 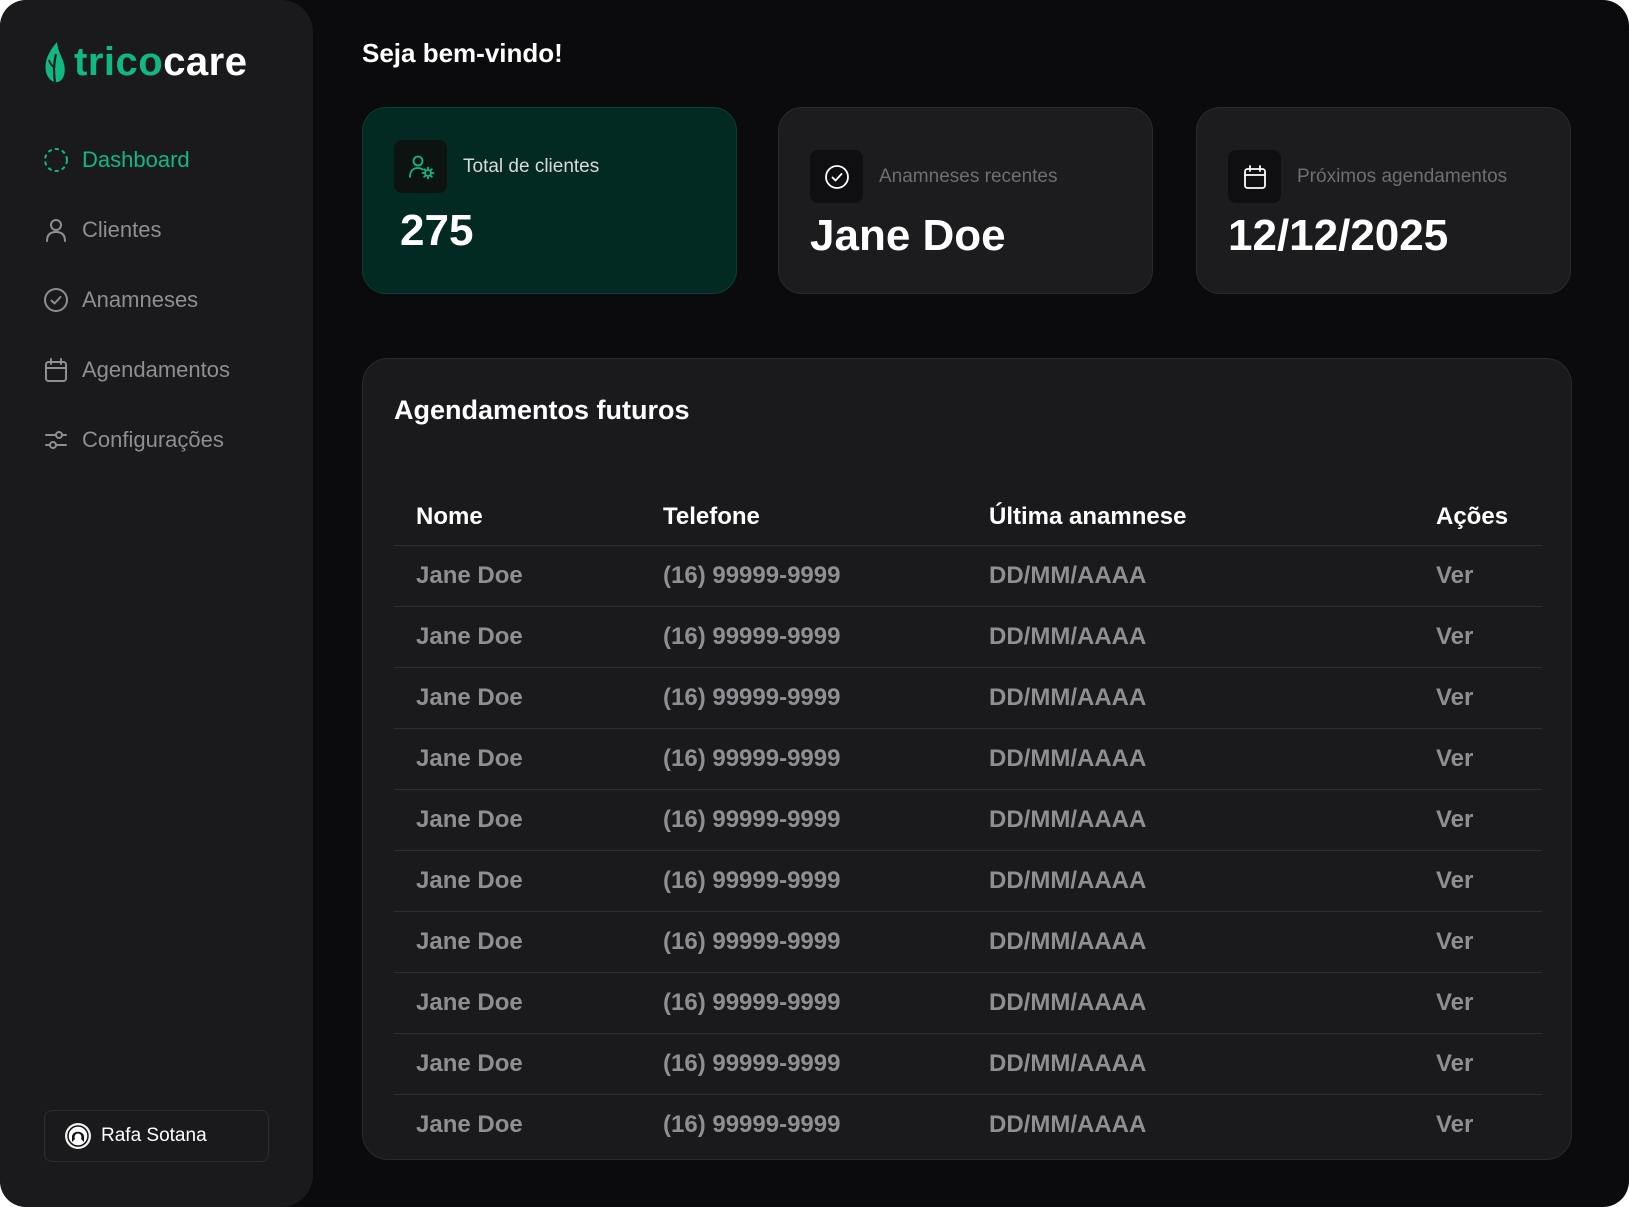 What do you see at coordinates (156, 369) in the screenshot?
I see `sidebar-item-label: Agendamentos` at bounding box center [156, 369].